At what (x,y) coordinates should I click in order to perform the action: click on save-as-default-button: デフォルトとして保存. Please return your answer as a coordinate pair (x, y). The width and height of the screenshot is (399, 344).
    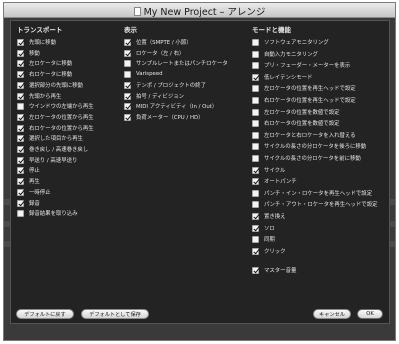
    Looking at the image, I should click on (115, 314).